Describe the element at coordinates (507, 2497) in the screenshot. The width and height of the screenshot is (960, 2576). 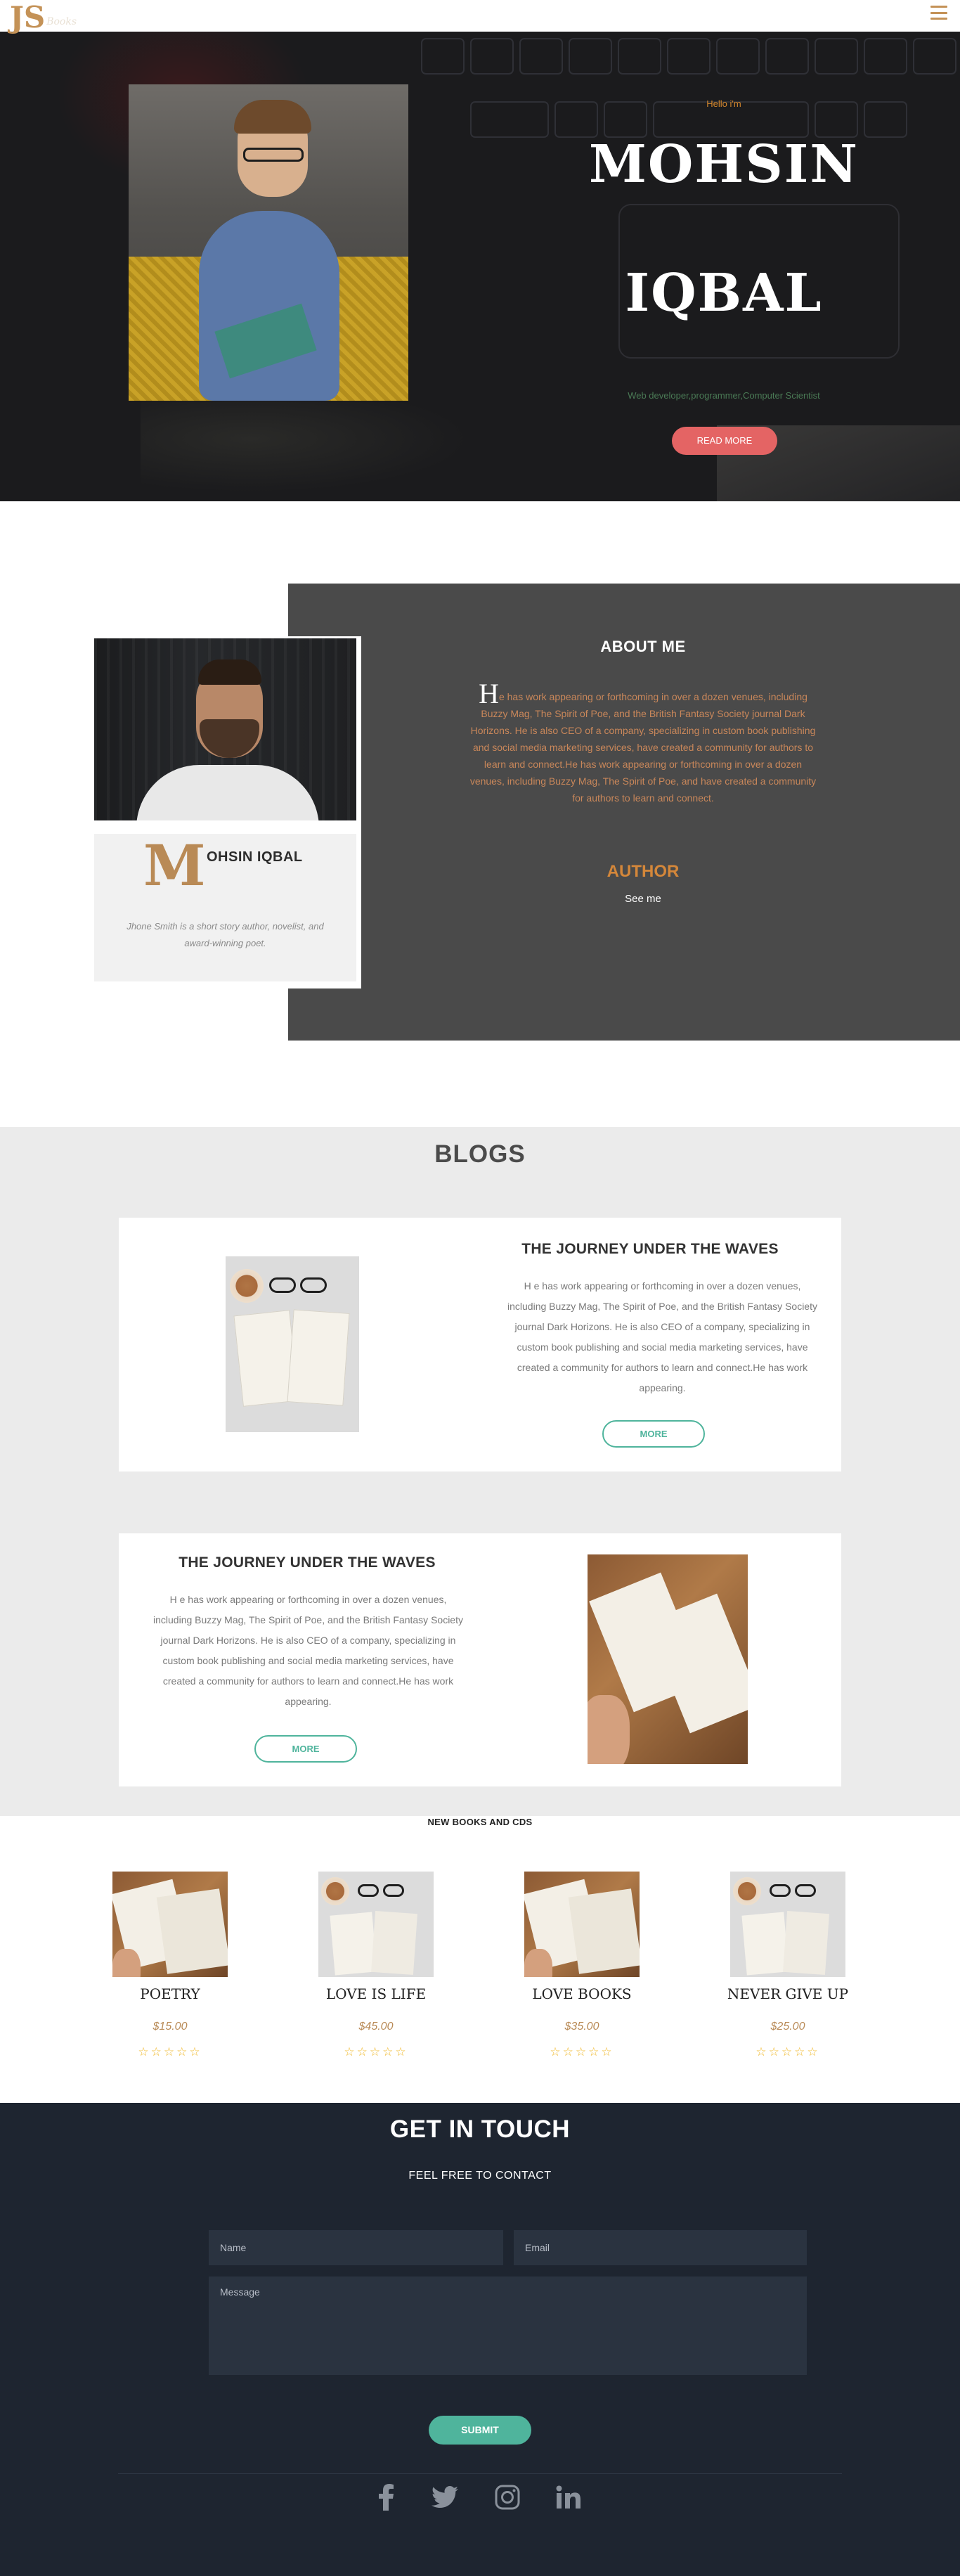
I see `instagram-icon` at that location.